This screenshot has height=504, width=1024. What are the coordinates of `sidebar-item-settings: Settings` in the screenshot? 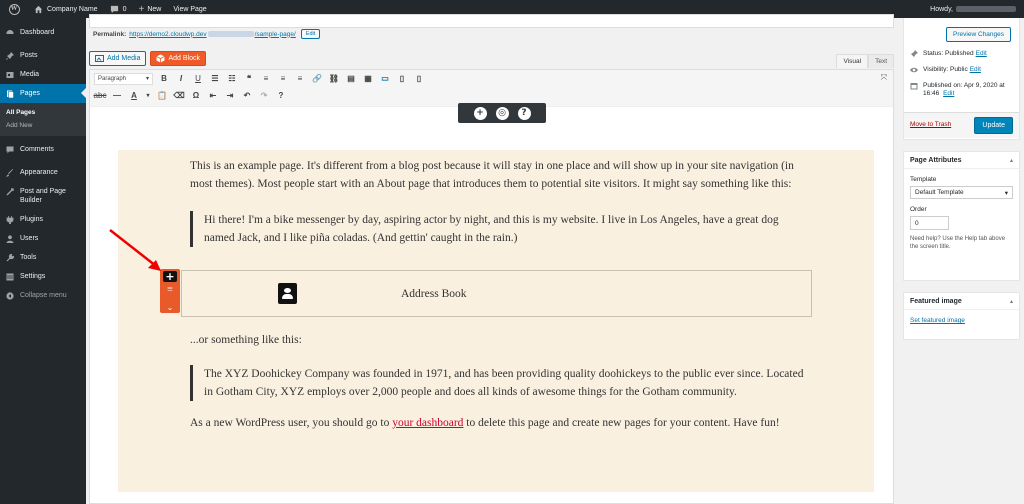 It's located at (43, 276).